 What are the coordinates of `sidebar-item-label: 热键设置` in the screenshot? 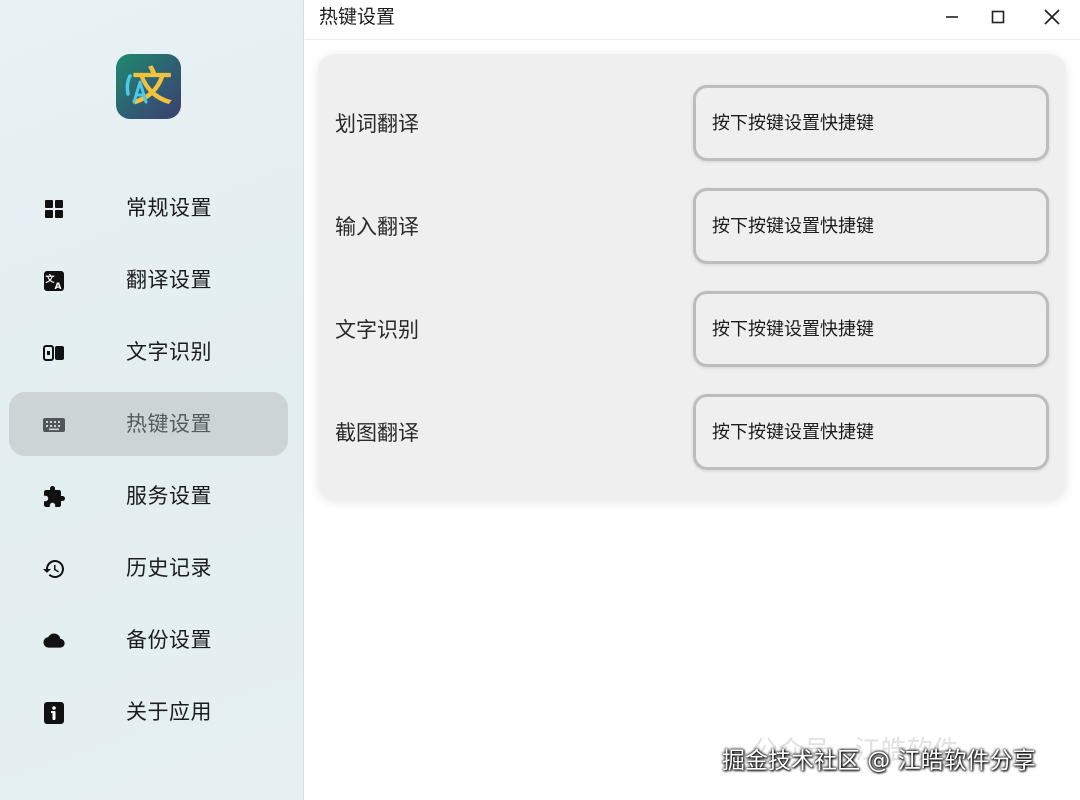 It's located at (169, 424).